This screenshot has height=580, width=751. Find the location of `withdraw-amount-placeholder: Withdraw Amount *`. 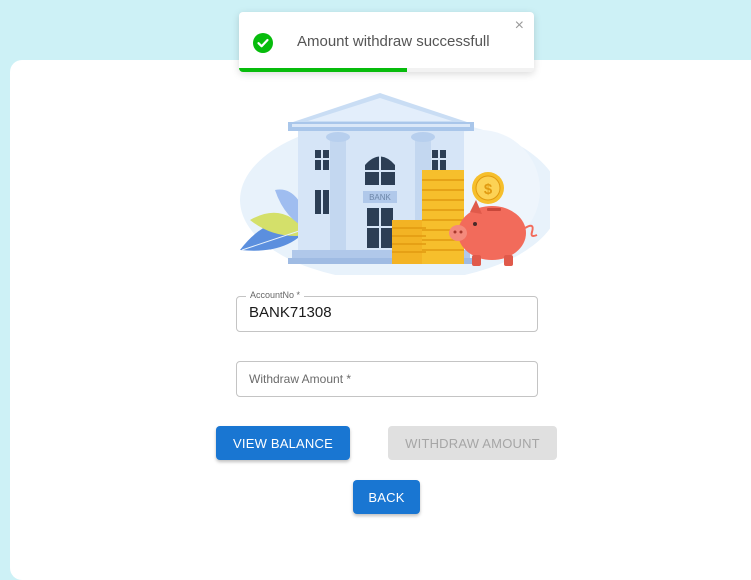

withdraw-amount-placeholder: Withdraw Amount * is located at coordinates (300, 379).